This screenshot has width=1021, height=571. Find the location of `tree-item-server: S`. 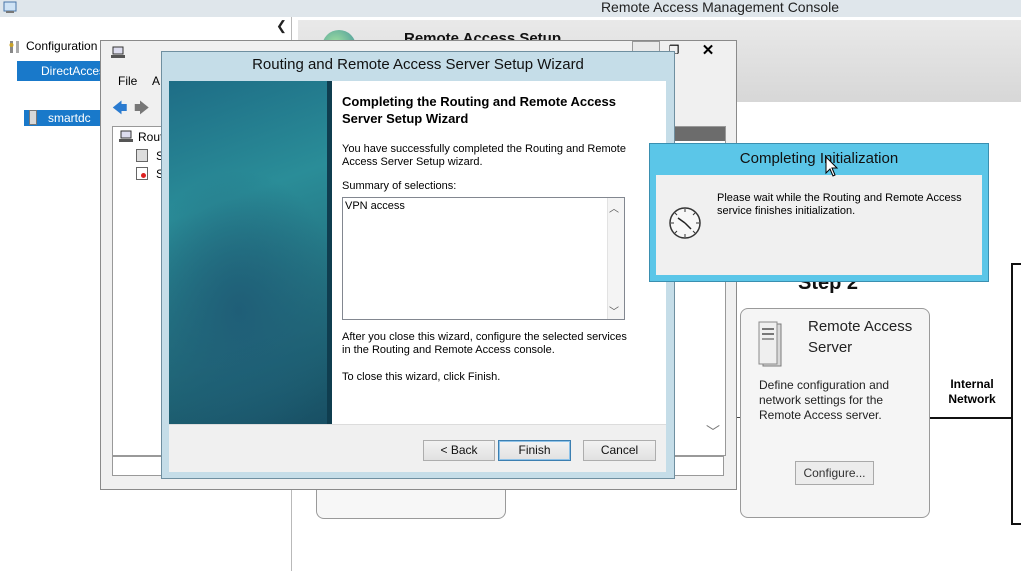

tree-item-server: S is located at coordinates (149, 174).